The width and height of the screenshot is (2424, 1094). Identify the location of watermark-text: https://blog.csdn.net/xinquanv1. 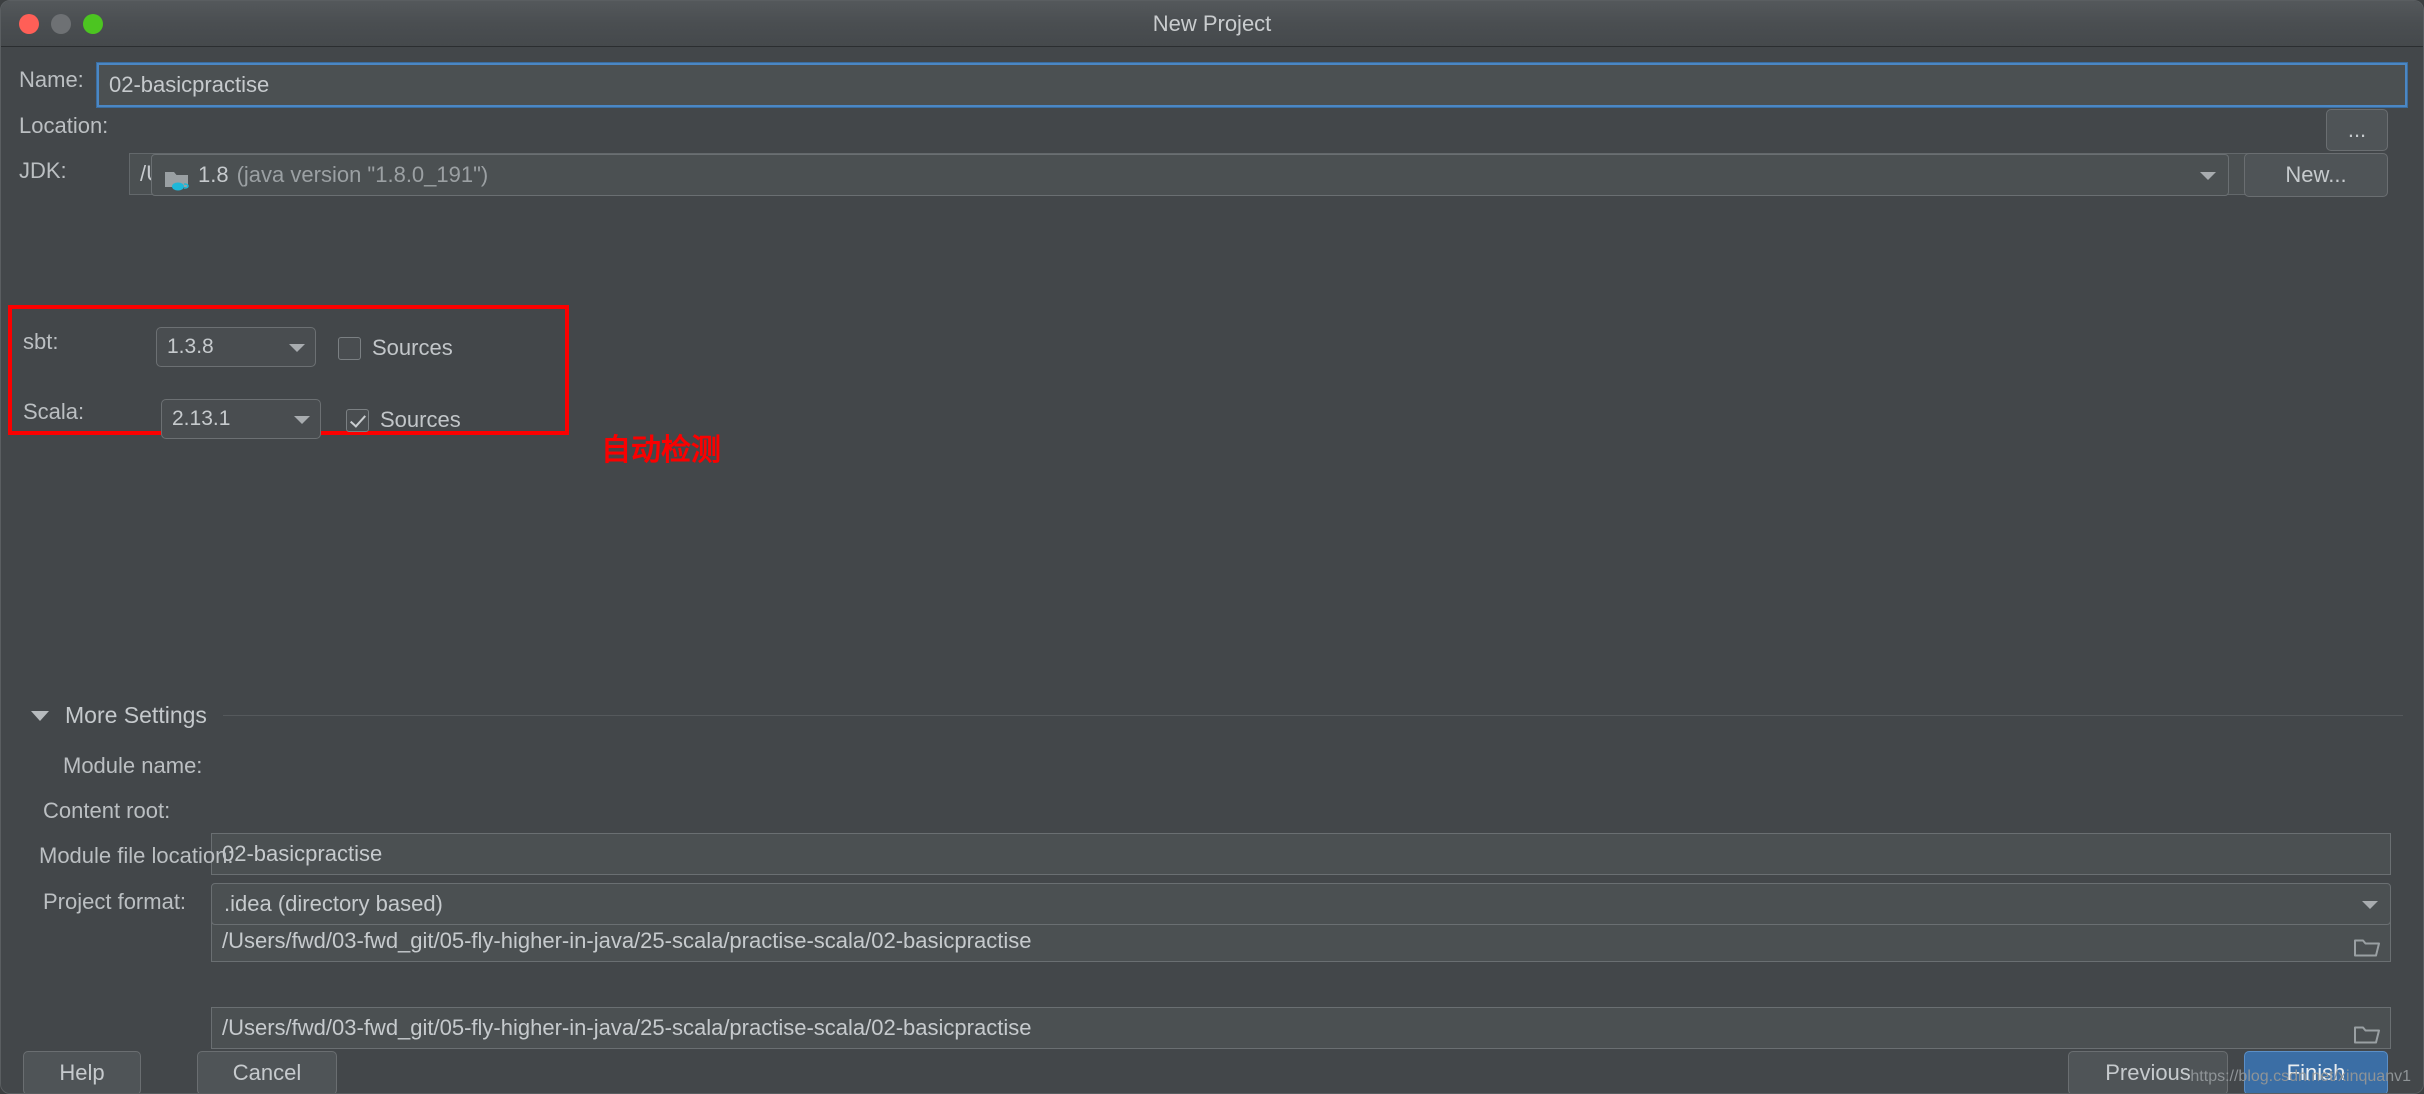
(2300, 1076).